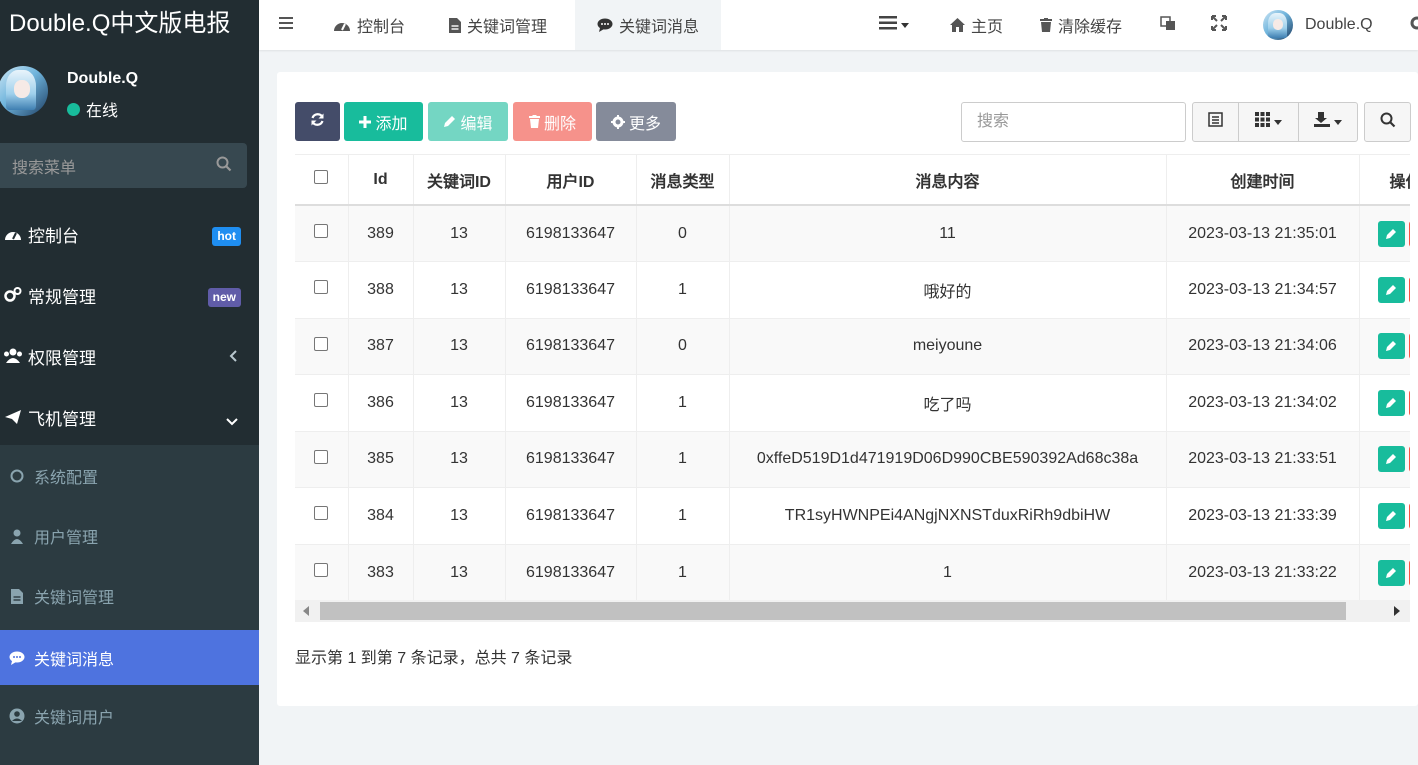 The image size is (1418, 765). I want to click on tab-keyword-manage: 关键词管理, so click(498, 25).